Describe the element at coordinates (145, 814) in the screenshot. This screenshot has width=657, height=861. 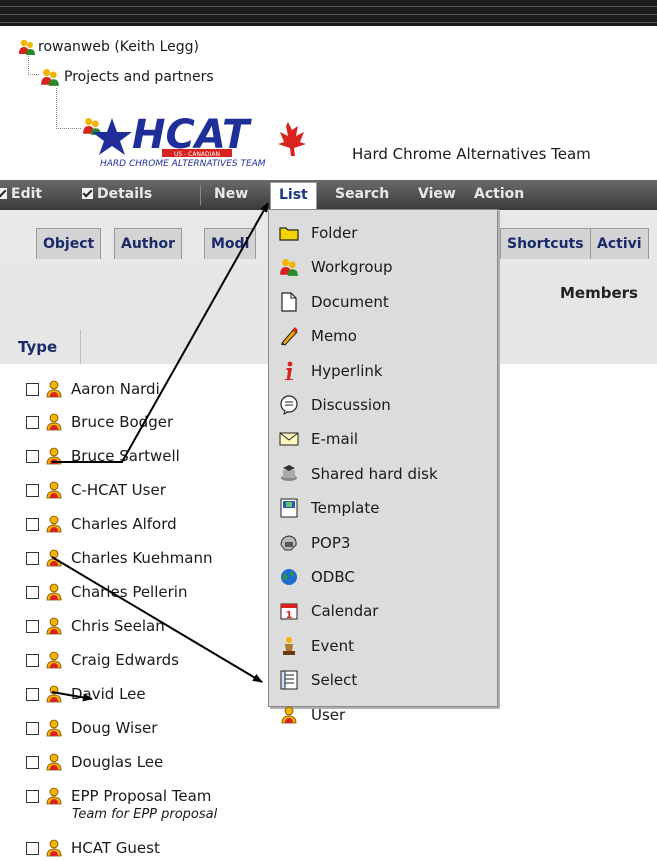
I see `user-description: Team for EPP proposal` at that location.